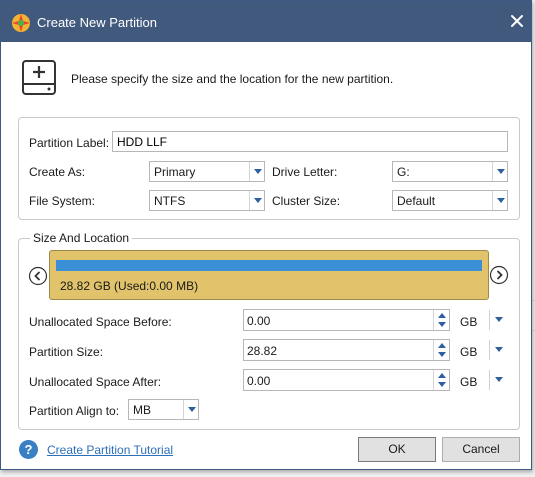 The height and width of the screenshot is (477, 535). What do you see at coordinates (62, 201) in the screenshot?
I see `file-system-label: File System:` at bounding box center [62, 201].